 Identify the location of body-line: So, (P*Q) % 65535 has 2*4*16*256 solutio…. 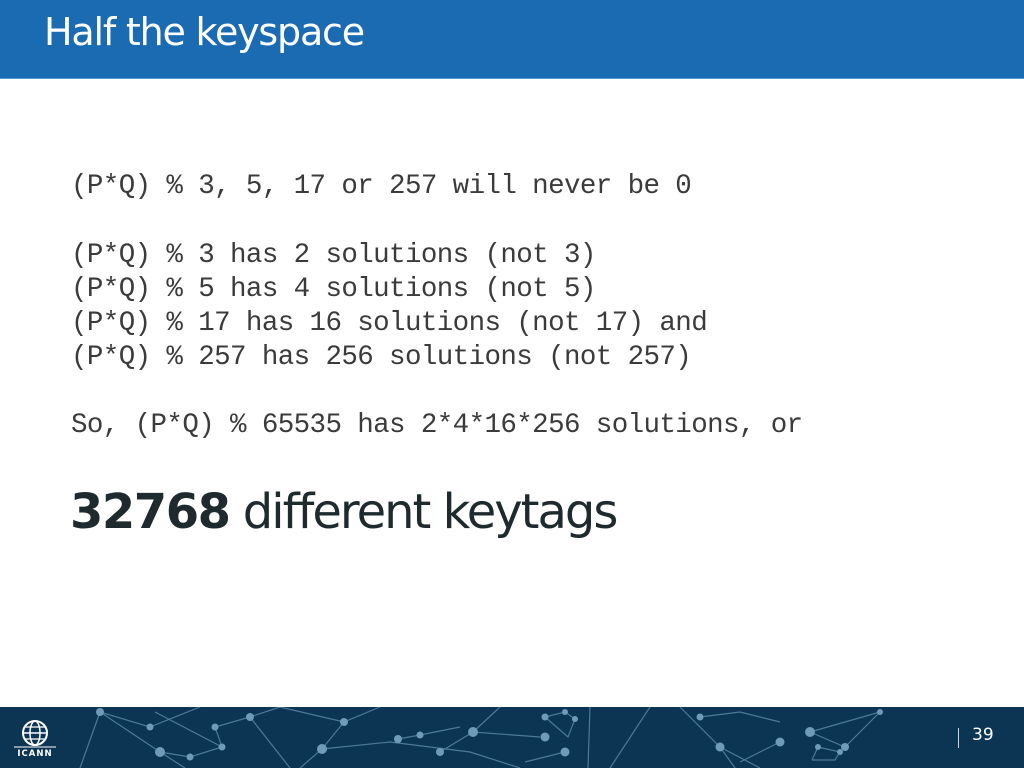
(437, 425).